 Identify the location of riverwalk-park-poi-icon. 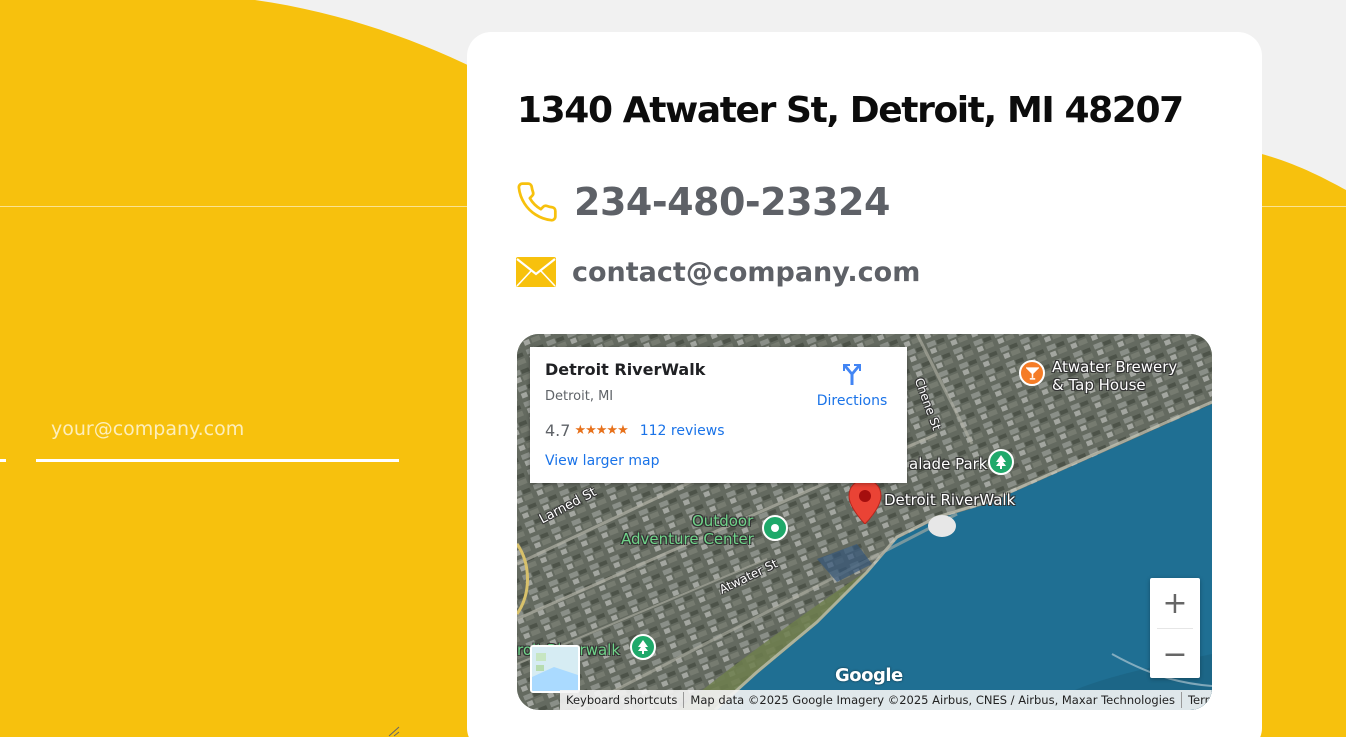
(643, 647).